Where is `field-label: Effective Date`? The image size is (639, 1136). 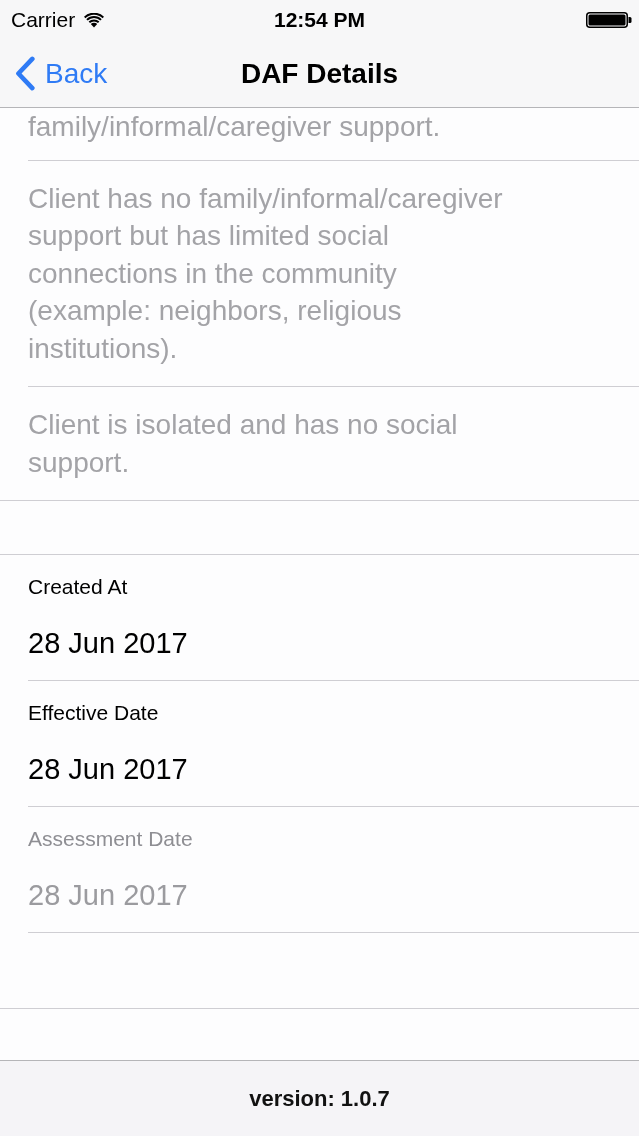
field-label: Effective Date is located at coordinates (93, 713).